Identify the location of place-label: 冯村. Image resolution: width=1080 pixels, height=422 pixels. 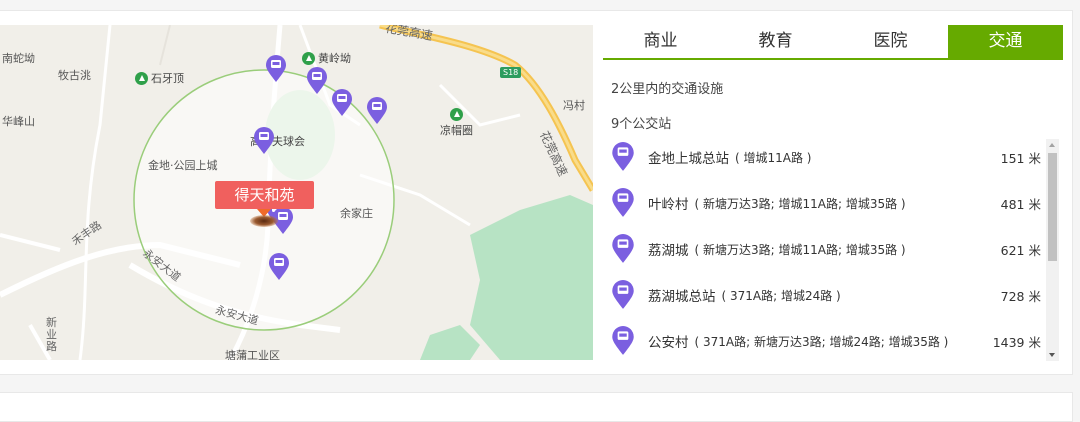
(574, 105).